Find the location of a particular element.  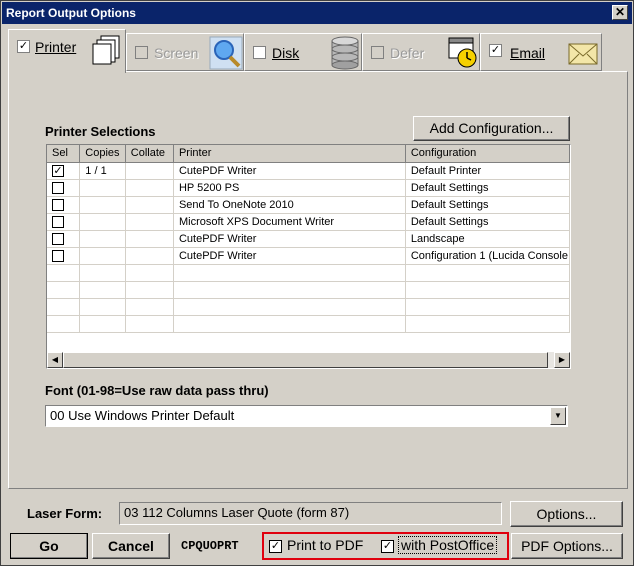

tab-defer: Defer is located at coordinates (421, 52).